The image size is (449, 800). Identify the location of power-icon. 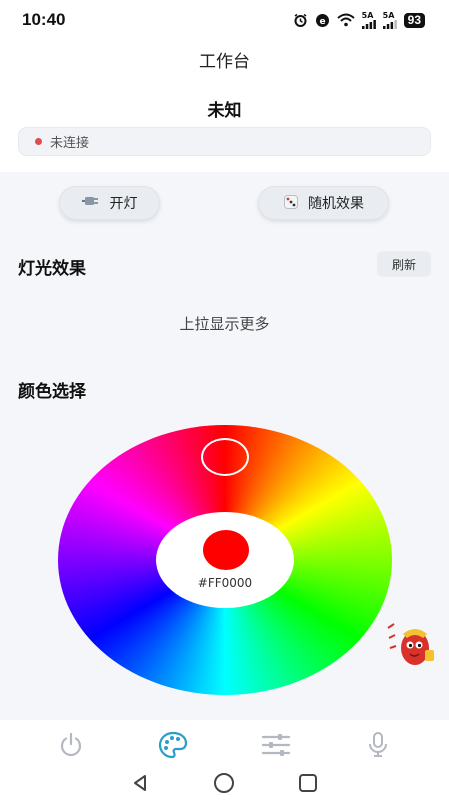
(71, 744).